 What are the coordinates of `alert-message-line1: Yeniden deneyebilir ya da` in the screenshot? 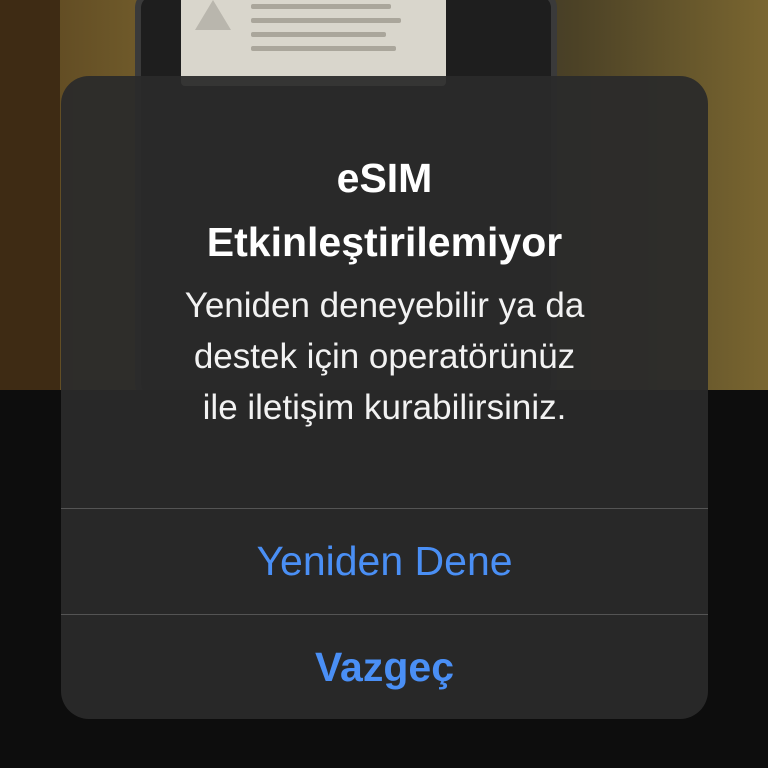 It's located at (384, 305).